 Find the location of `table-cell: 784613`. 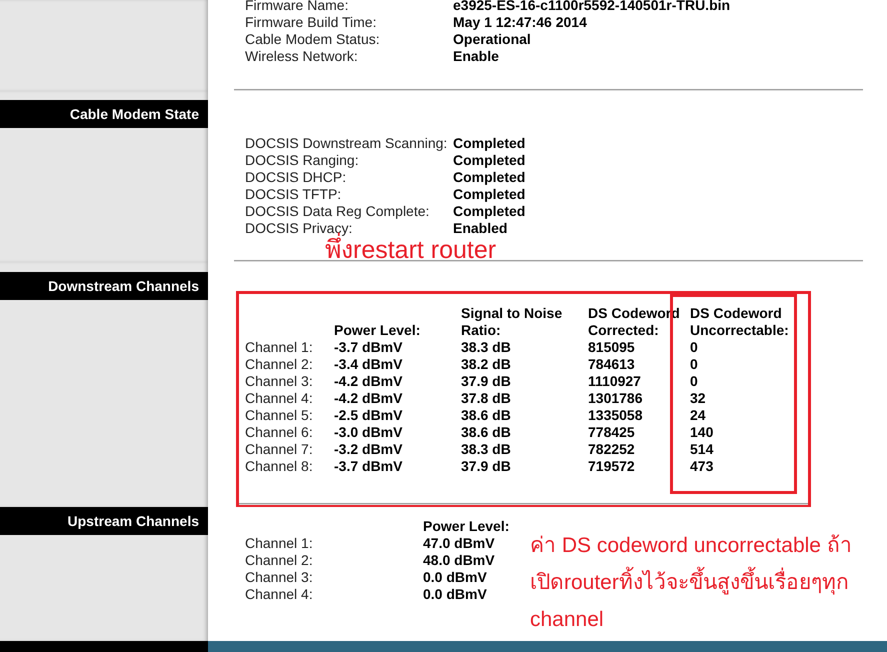

table-cell: 784613 is located at coordinates (611, 364).